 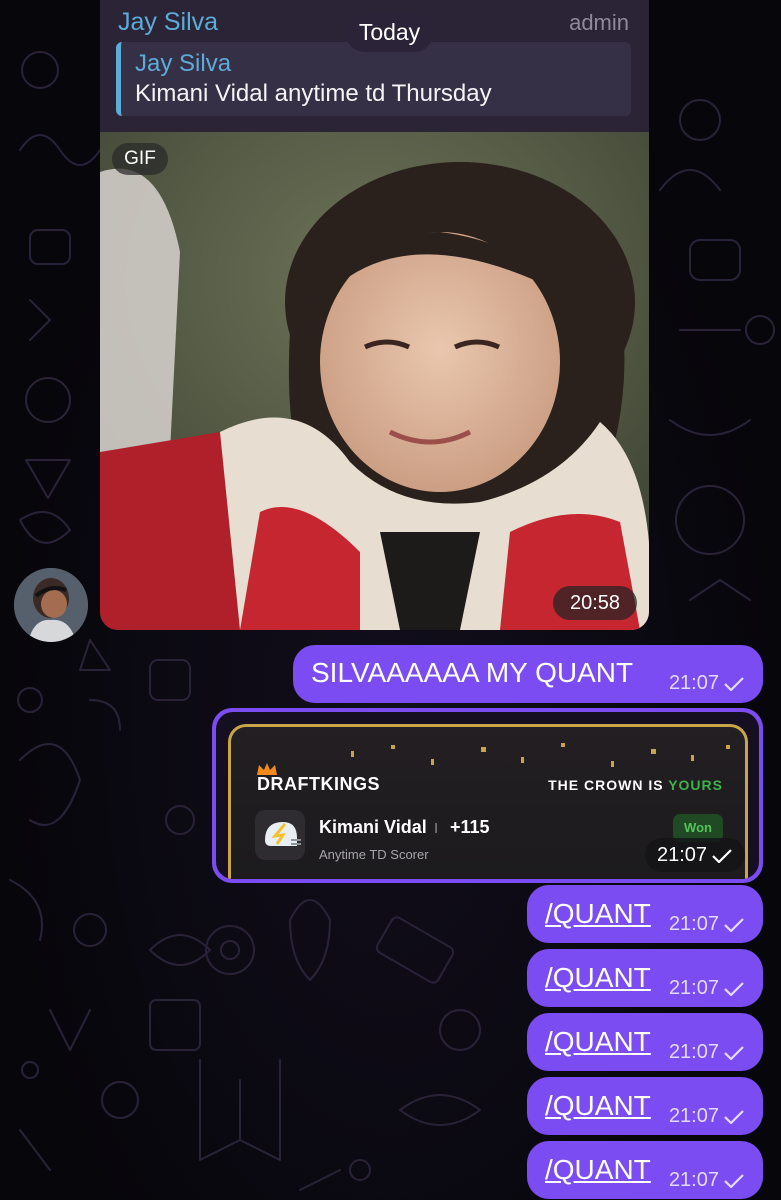 What do you see at coordinates (472, 672) in the screenshot?
I see `message-text: SILVAAAAAA MY QUANT` at bounding box center [472, 672].